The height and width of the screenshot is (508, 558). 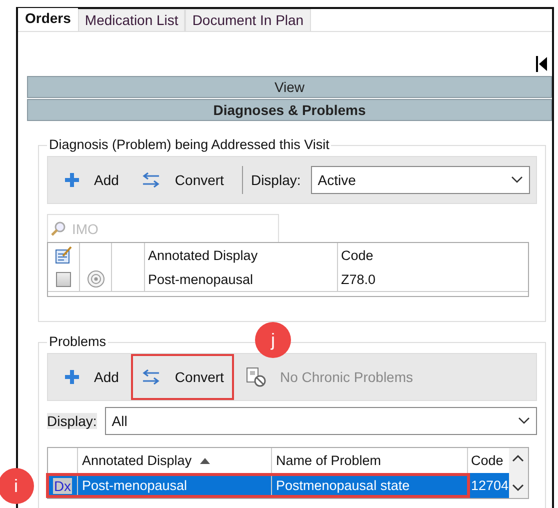 What do you see at coordinates (248, 20) in the screenshot?
I see `tab: Document In Plan` at bounding box center [248, 20].